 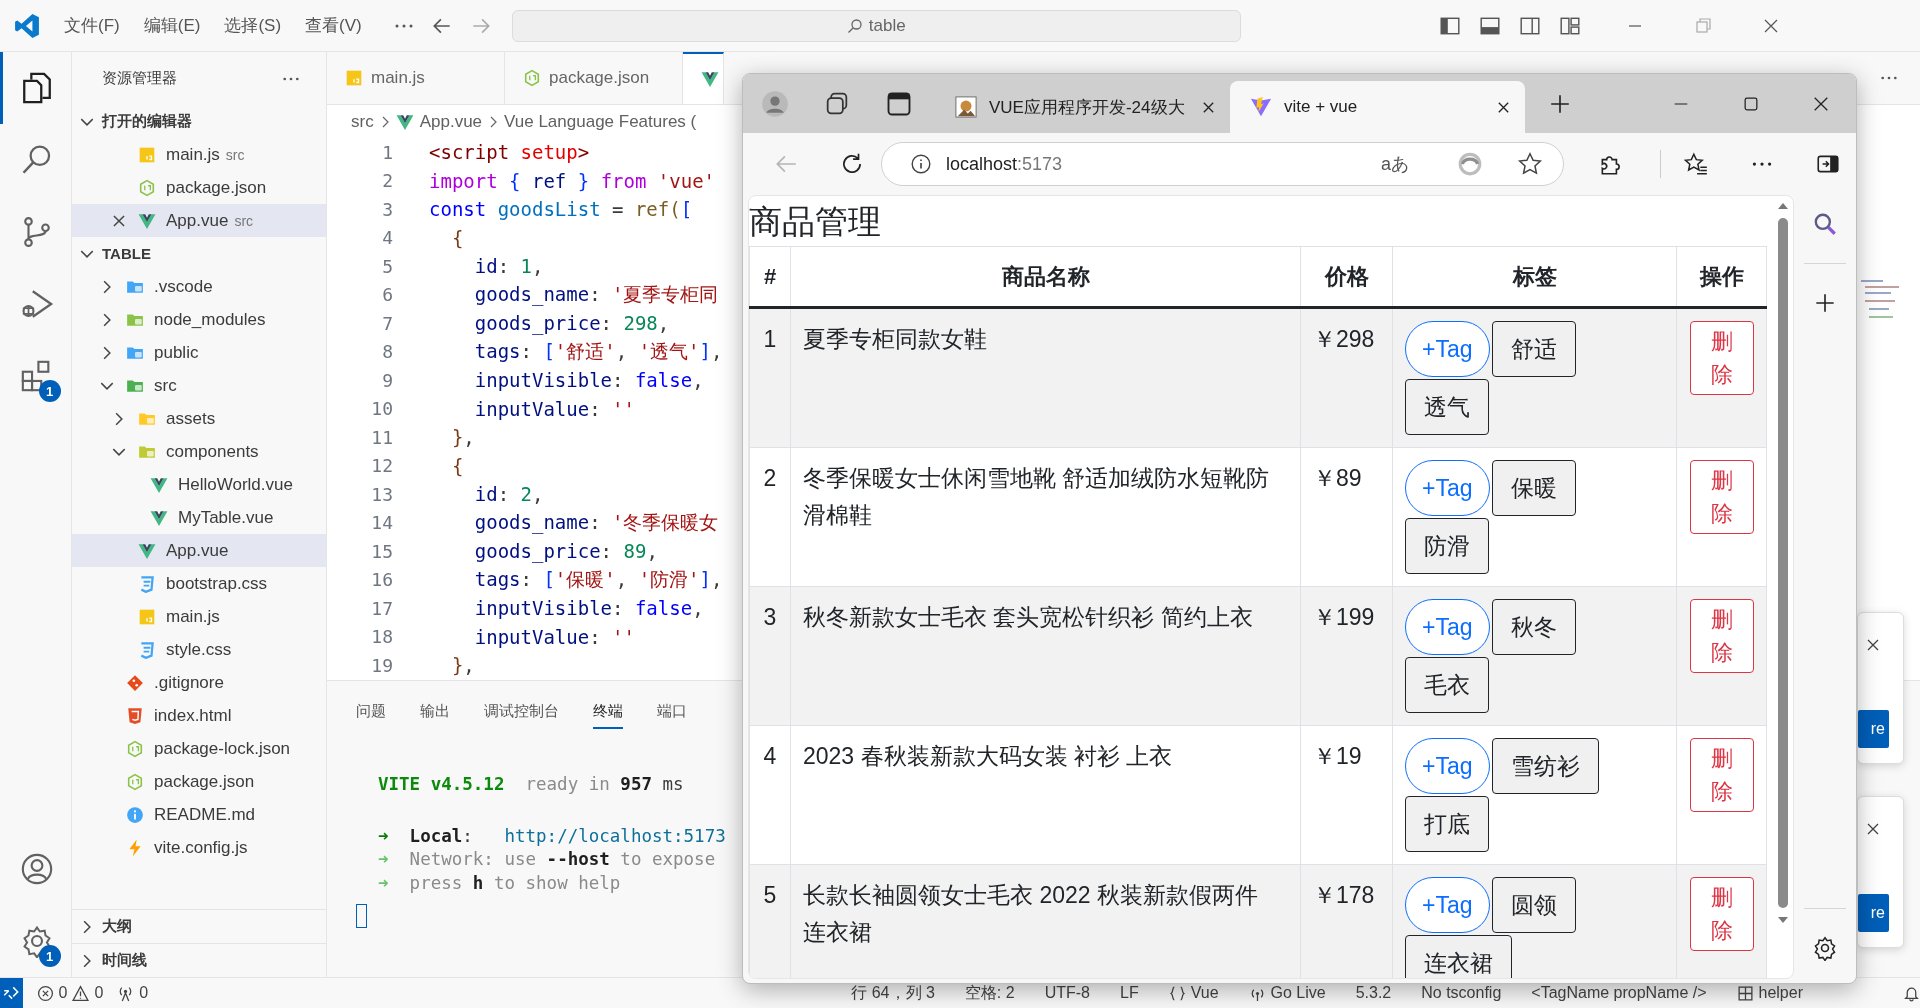 I want to click on breadcrumb-item: Vue Language Features (, so click(x=600, y=121).